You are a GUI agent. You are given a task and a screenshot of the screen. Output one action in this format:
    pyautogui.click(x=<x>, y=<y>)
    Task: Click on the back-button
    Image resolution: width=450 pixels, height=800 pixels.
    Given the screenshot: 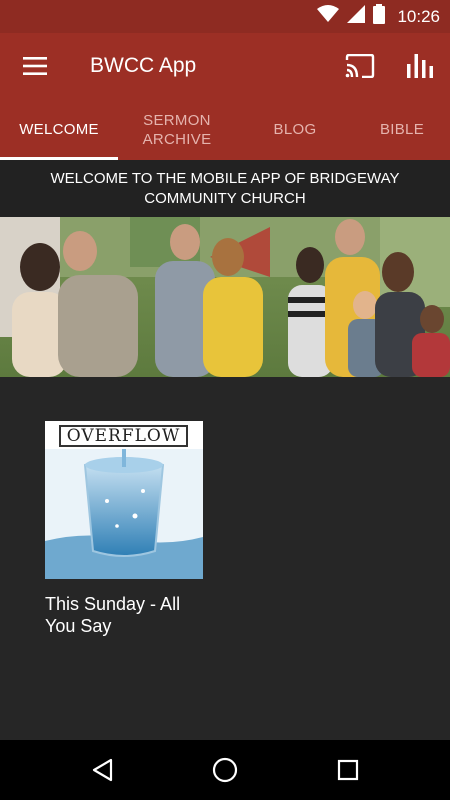 What is the action you would take?
    pyautogui.click(x=102, y=770)
    